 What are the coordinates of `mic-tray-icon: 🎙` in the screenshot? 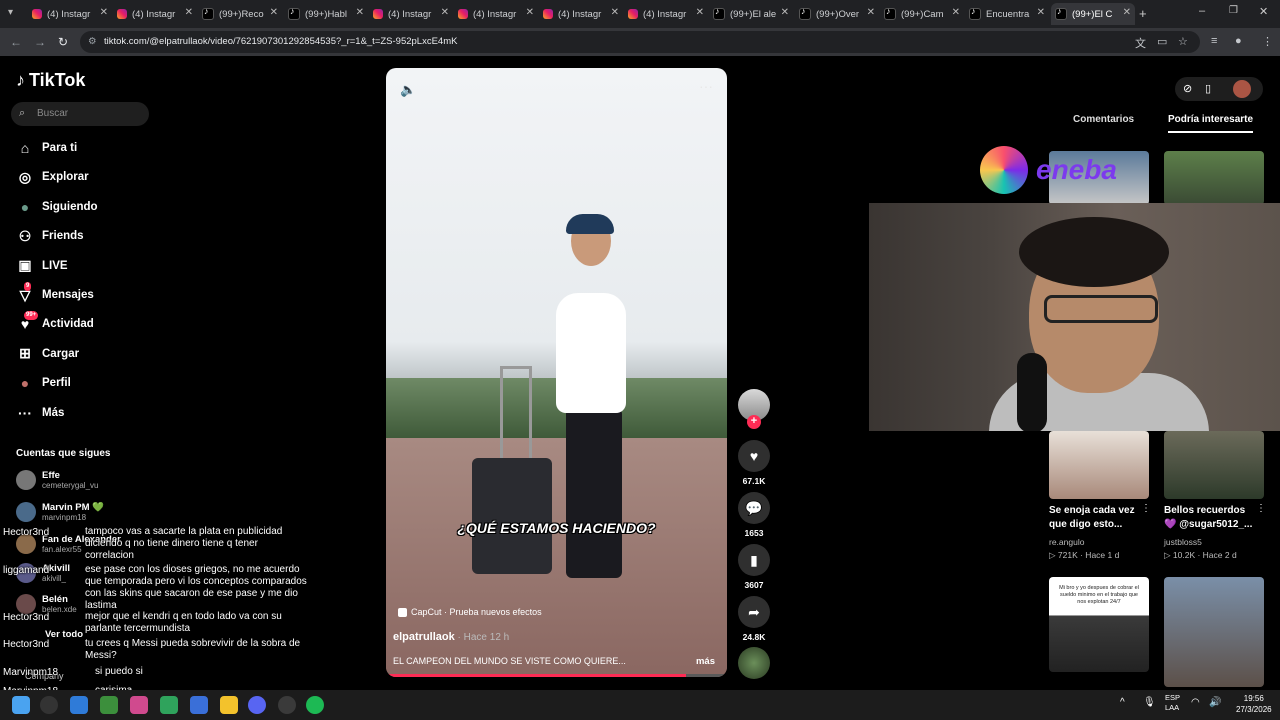 It's located at (1149, 702).